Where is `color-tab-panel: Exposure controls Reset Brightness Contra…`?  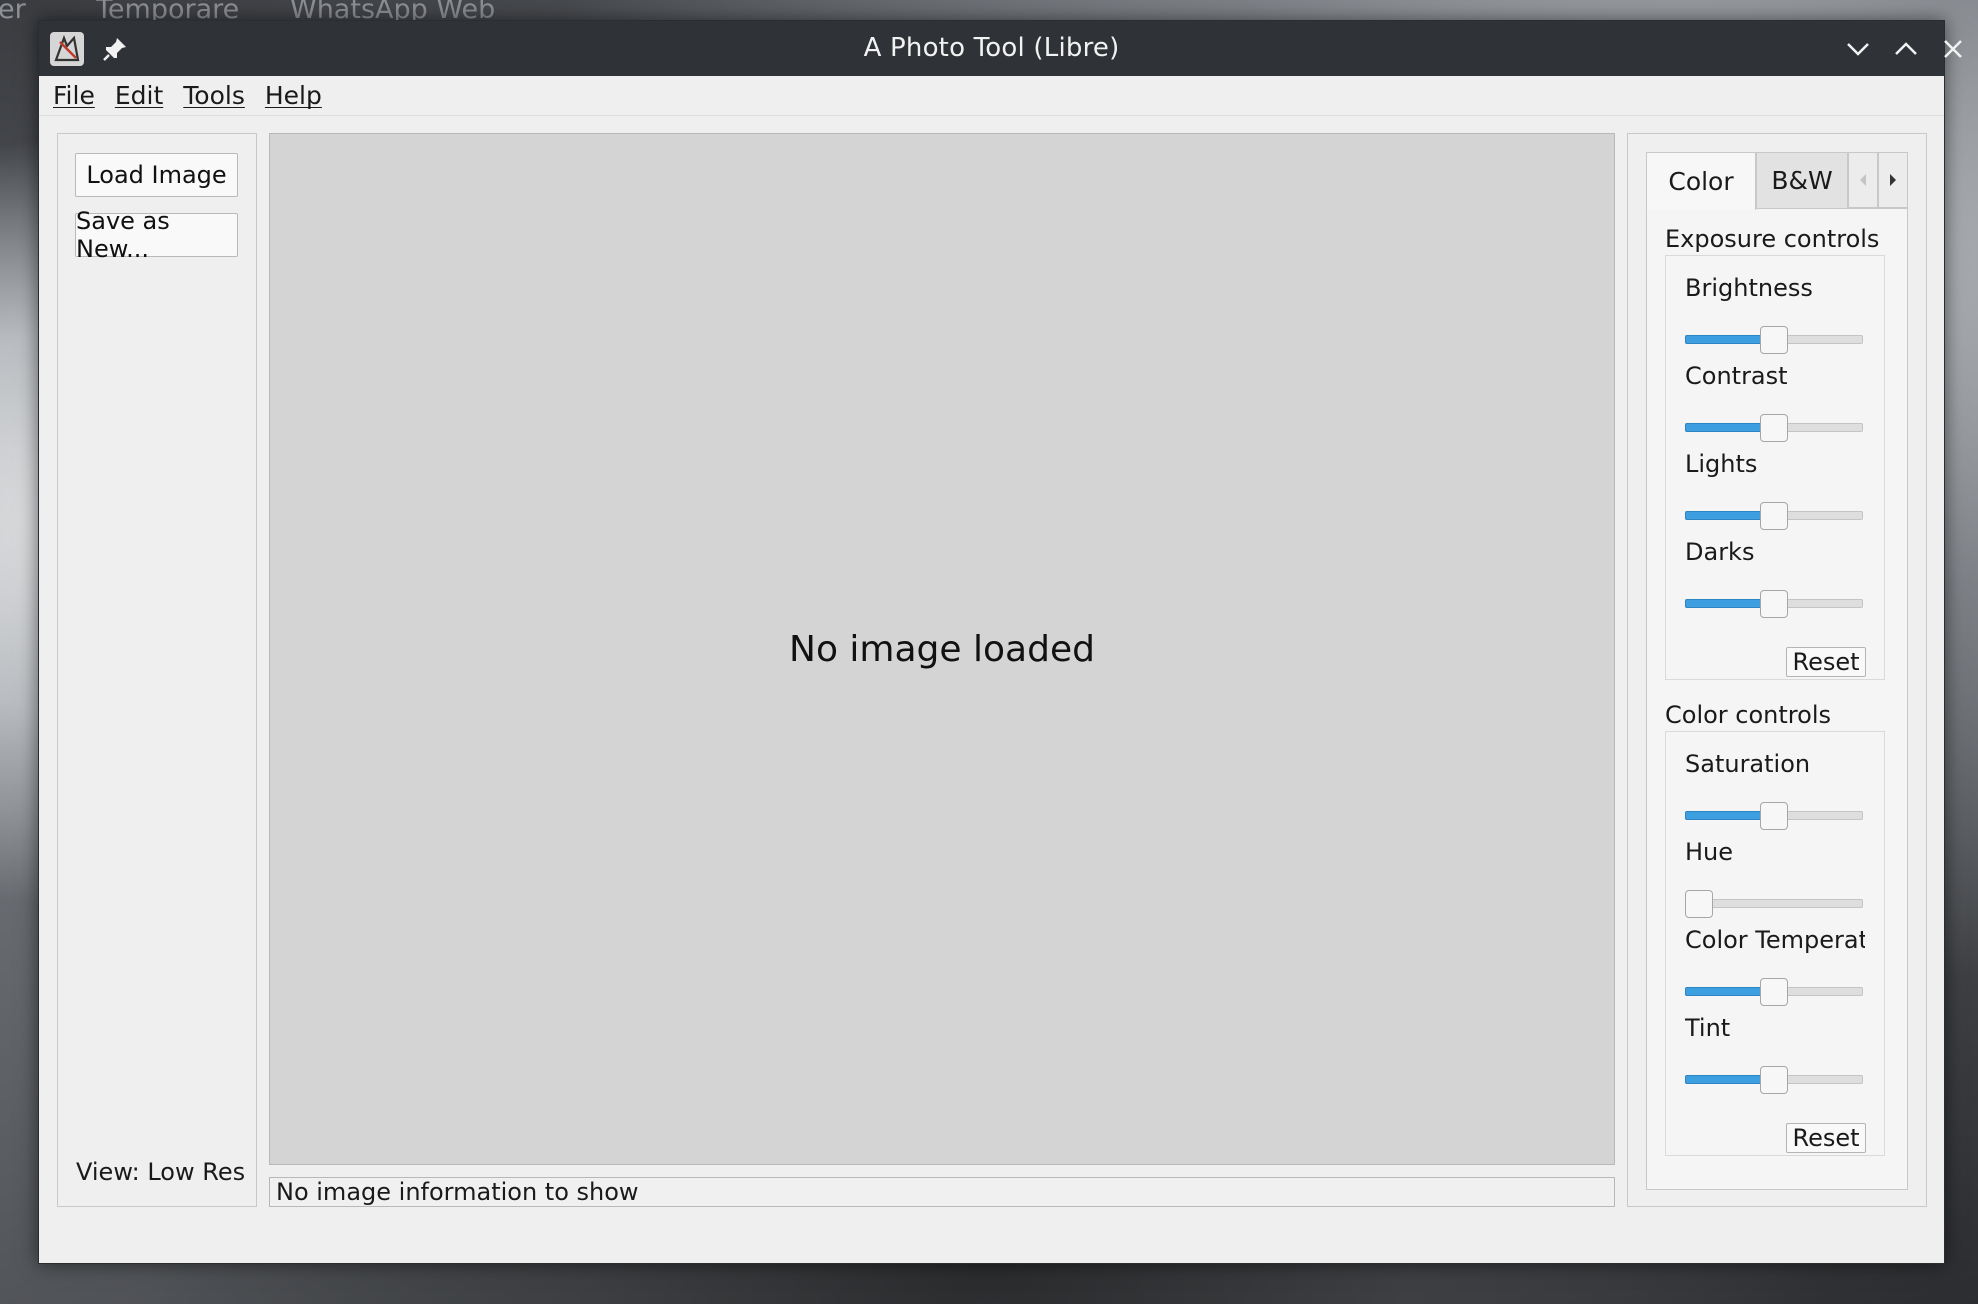 color-tab-panel: Exposure controls Reset Brightness Contra… is located at coordinates (1777, 699).